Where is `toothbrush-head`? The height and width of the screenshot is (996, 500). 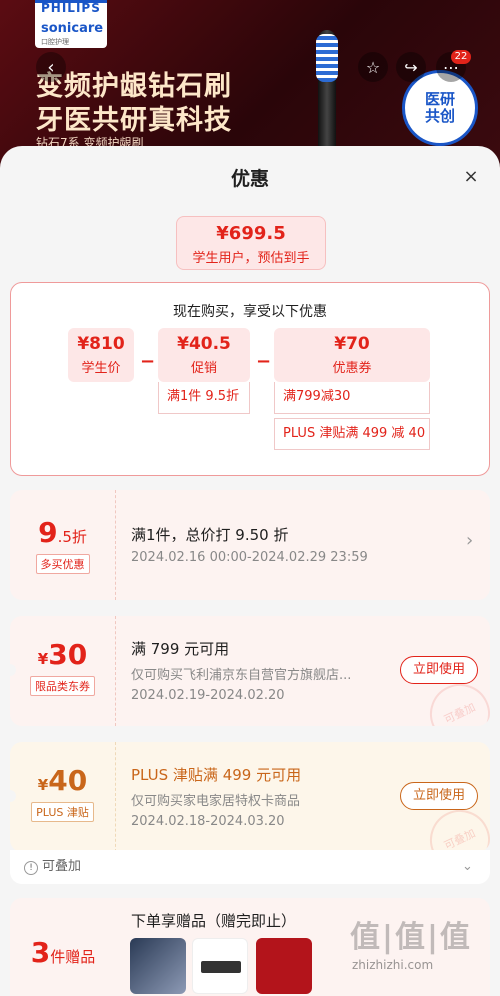
toothbrush-head is located at coordinates (327, 58).